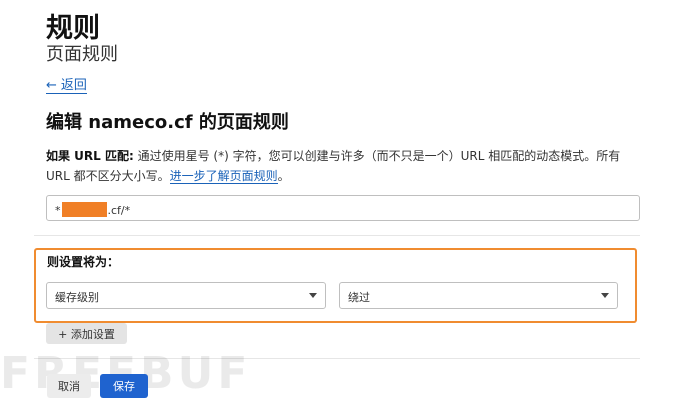 This screenshot has height=406, width=690. I want to click on redaction-mark, so click(84, 209).